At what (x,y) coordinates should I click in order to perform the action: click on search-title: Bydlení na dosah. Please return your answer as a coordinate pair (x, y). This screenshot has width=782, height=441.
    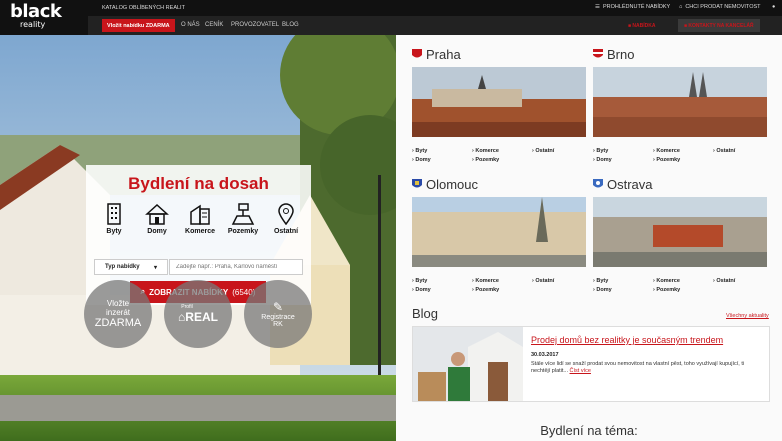
    Looking at the image, I should click on (198, 183).